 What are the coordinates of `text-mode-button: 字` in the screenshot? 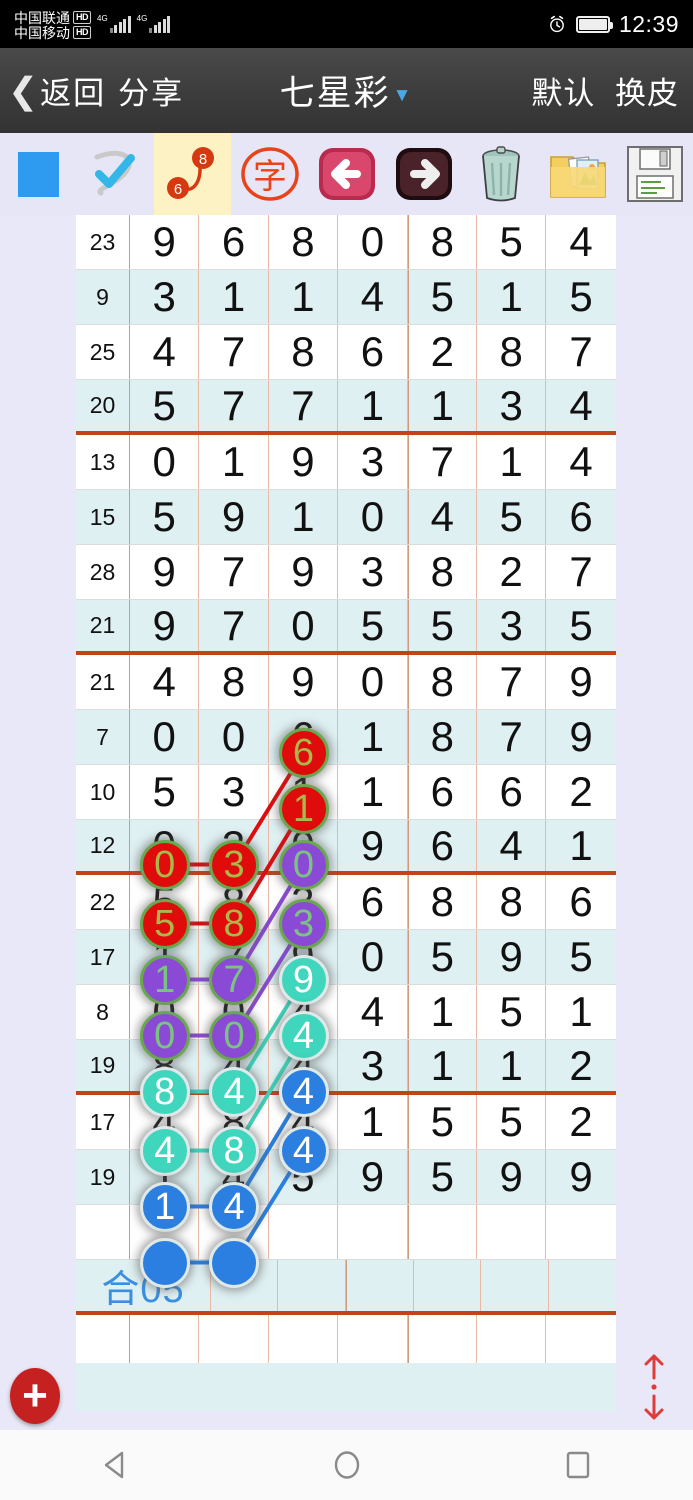 It's located at (269, 174).